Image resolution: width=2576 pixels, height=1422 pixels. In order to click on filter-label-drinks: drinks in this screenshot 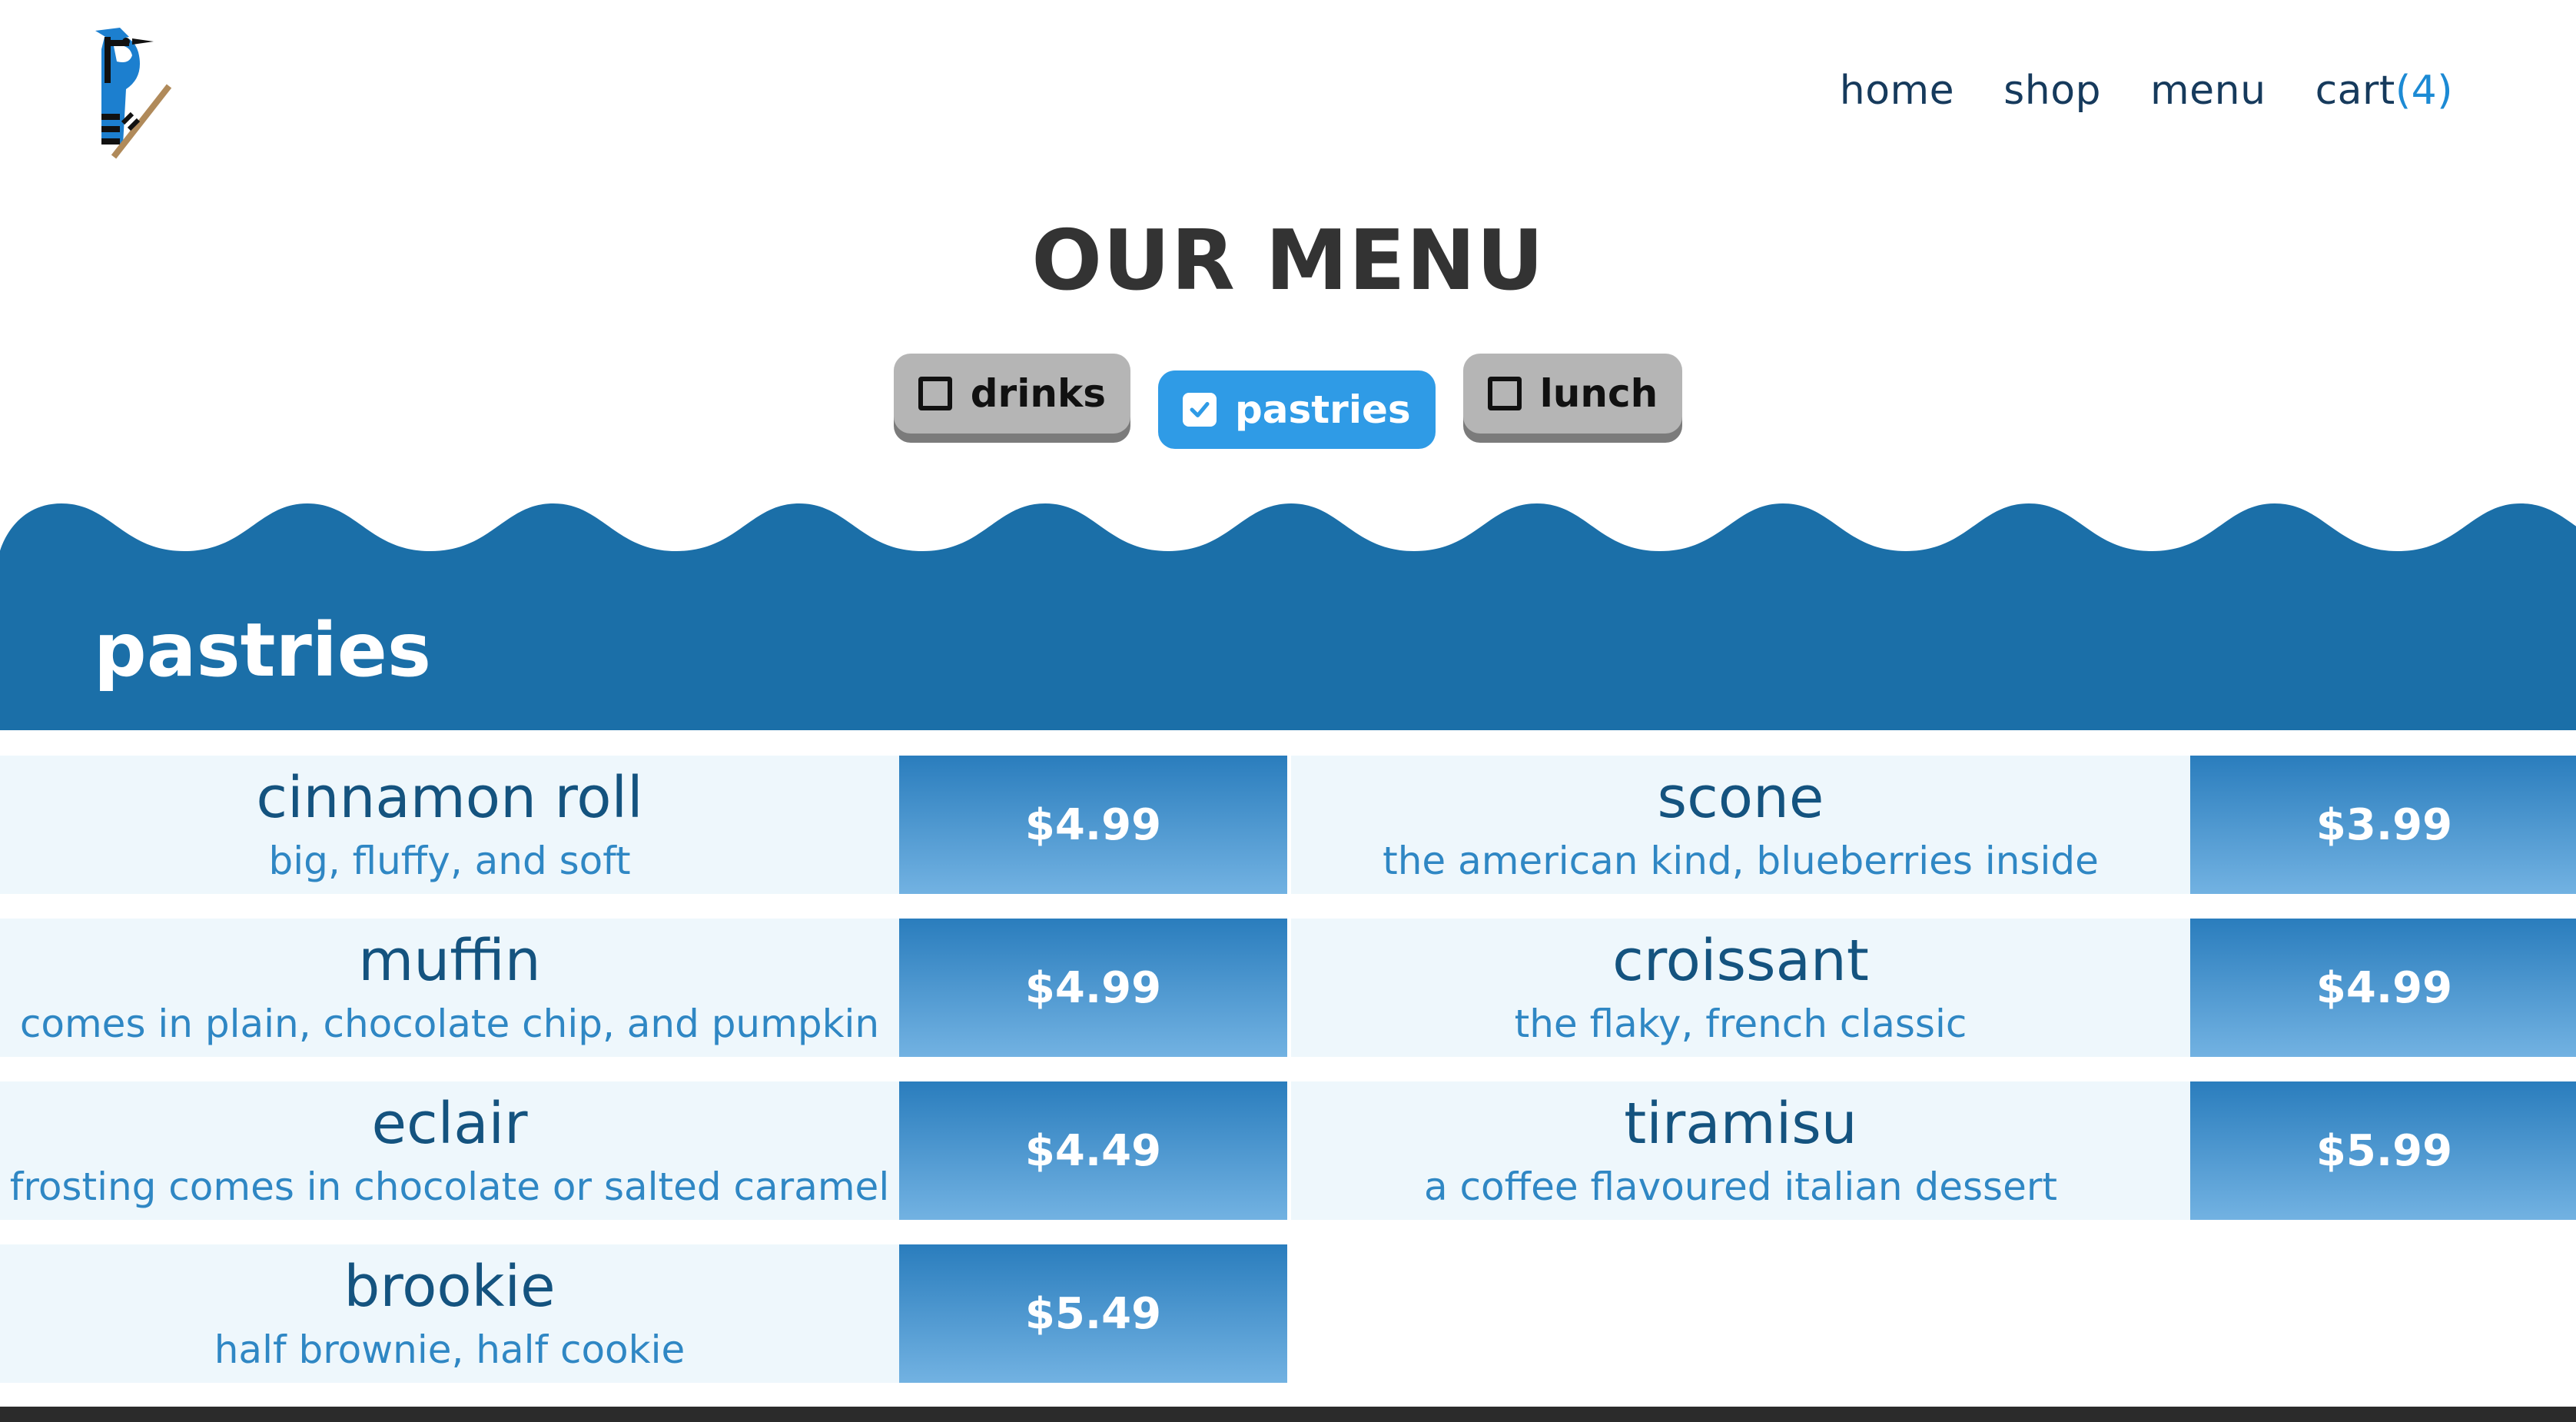, I will do `click(1038, 393)`.